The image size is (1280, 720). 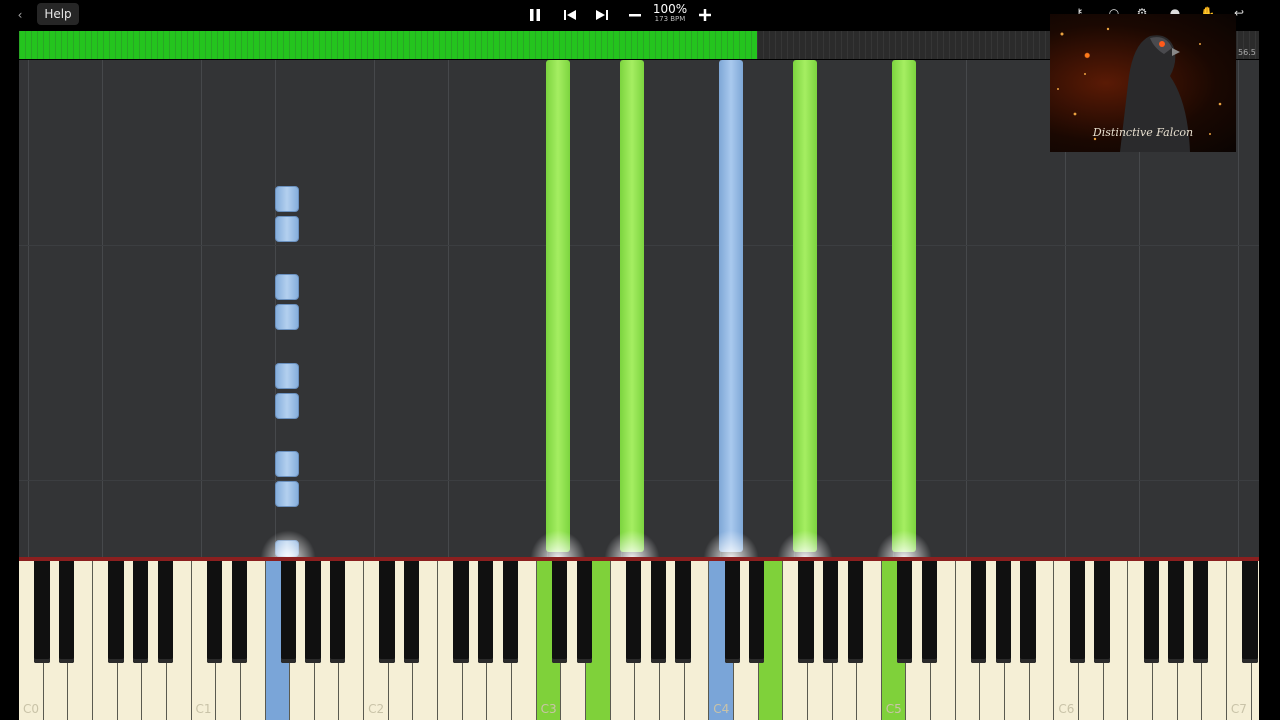 I want to click on piano-key-gsharp6, so click(x=1176, y=612).